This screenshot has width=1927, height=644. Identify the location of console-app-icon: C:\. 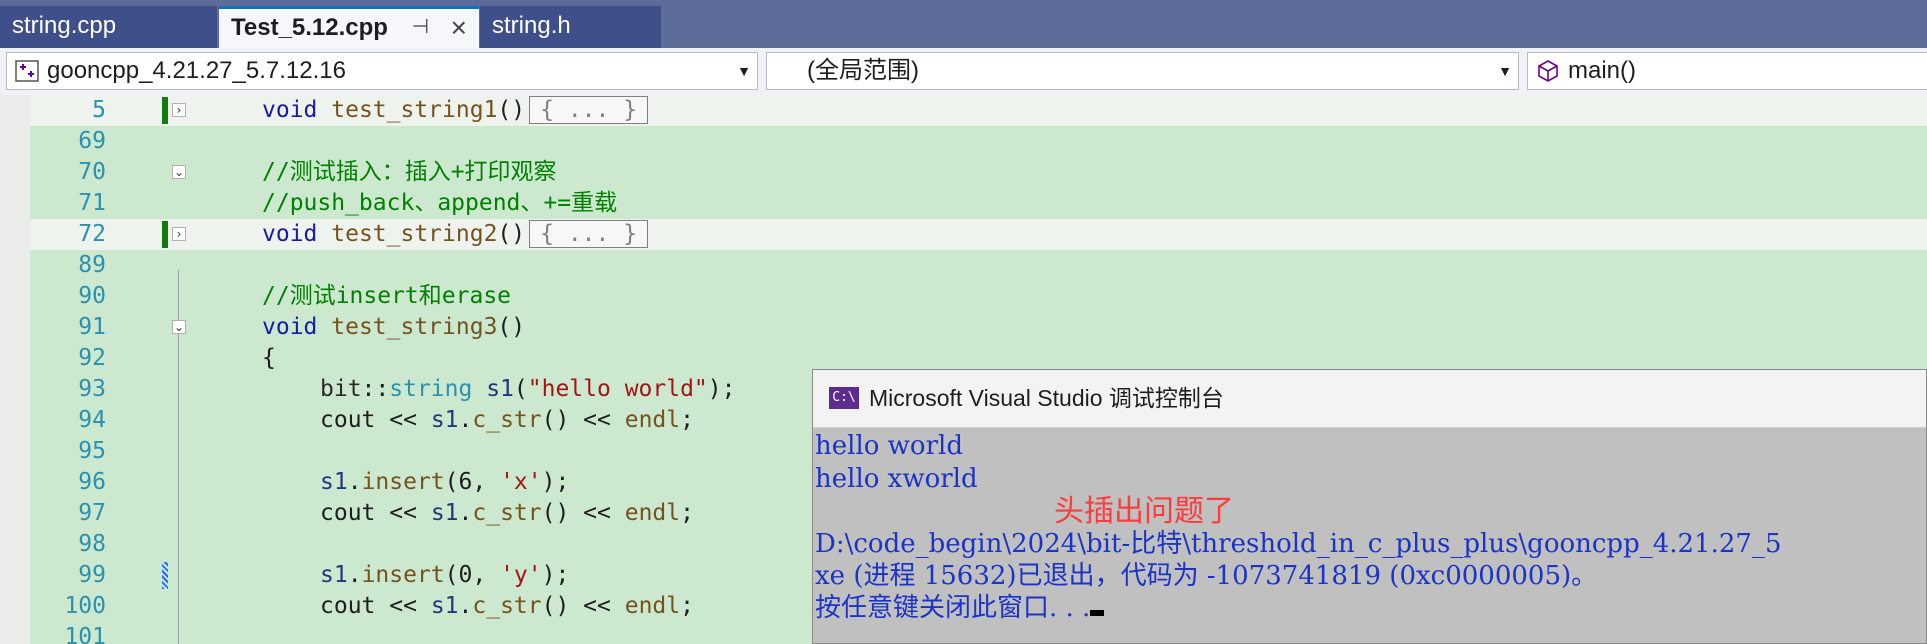
(844, 398).